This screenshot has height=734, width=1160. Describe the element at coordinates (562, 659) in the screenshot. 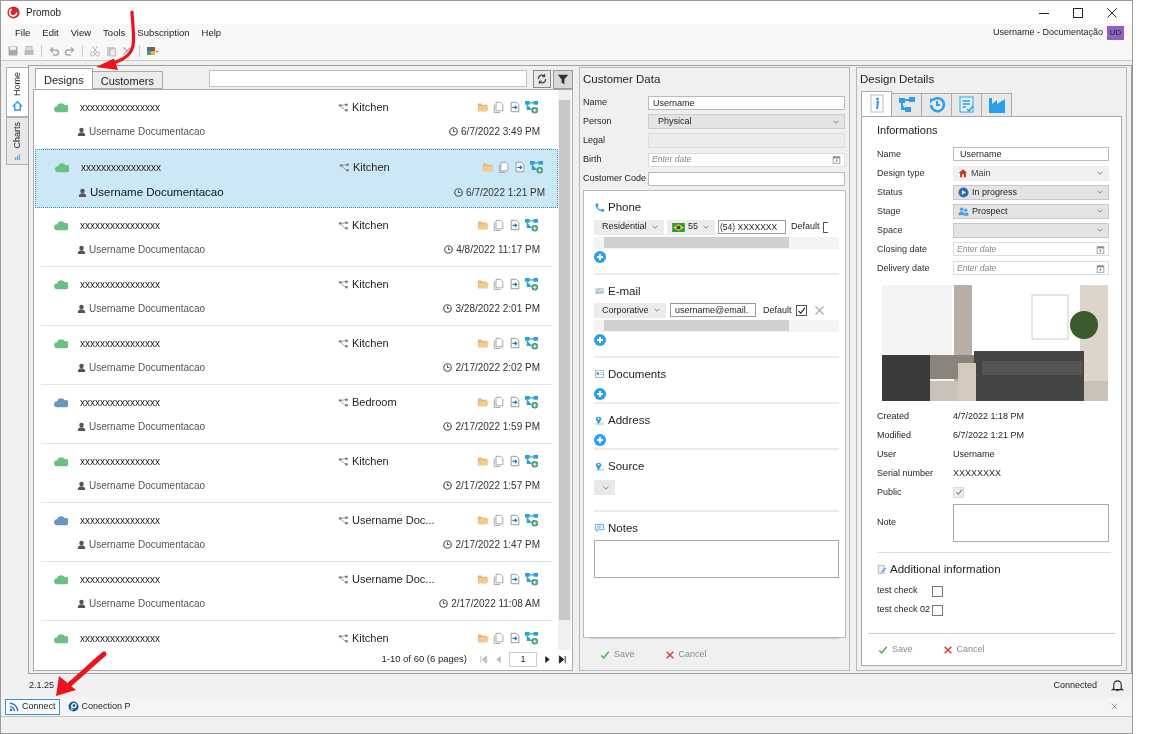

I see `last-page-button` at that location.